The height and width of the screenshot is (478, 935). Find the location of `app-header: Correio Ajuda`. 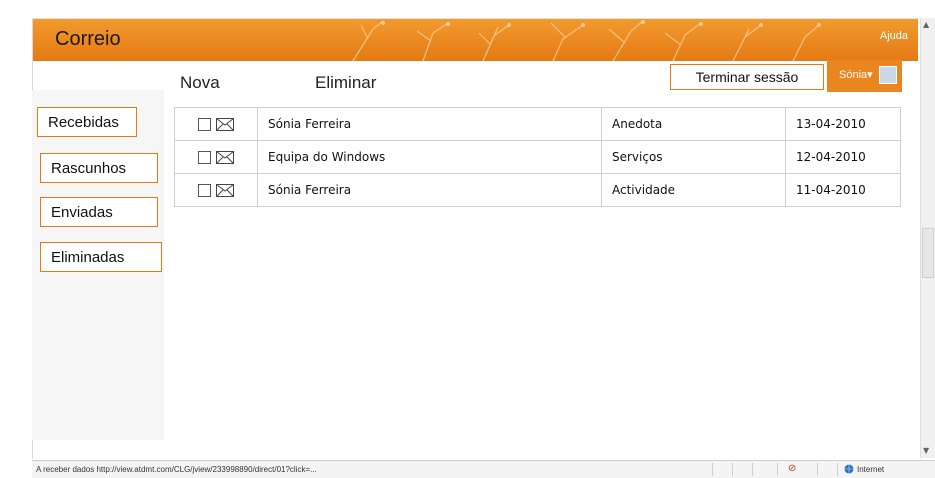

app-header: Correio Ajuda is located at coordinates (475, 40).